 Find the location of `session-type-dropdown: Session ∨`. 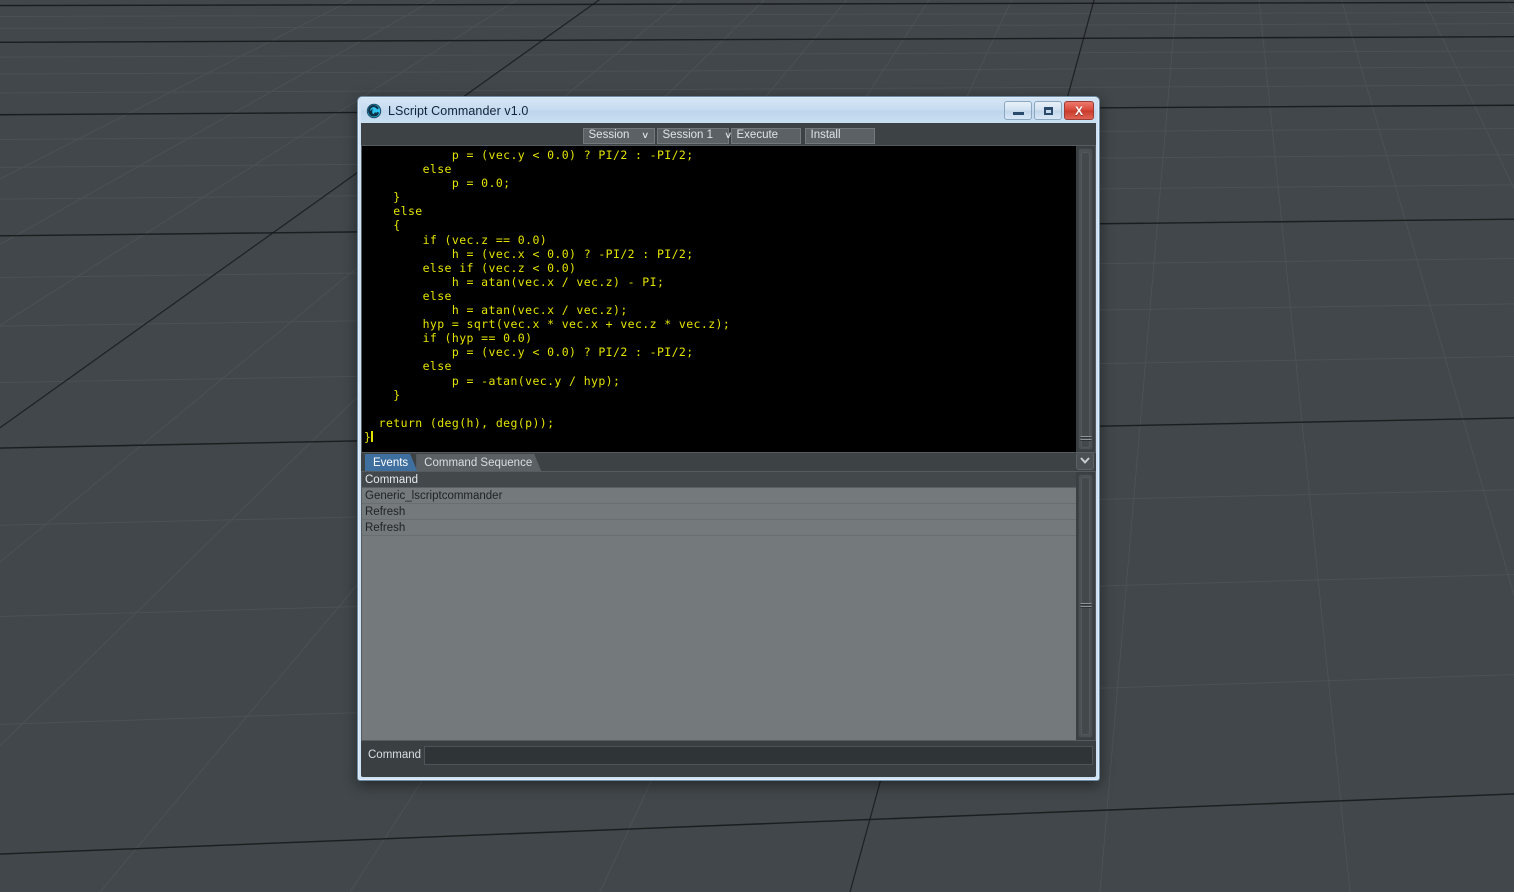

session-type-dropdown: Session ∨ is located at coordinates (618, 135).